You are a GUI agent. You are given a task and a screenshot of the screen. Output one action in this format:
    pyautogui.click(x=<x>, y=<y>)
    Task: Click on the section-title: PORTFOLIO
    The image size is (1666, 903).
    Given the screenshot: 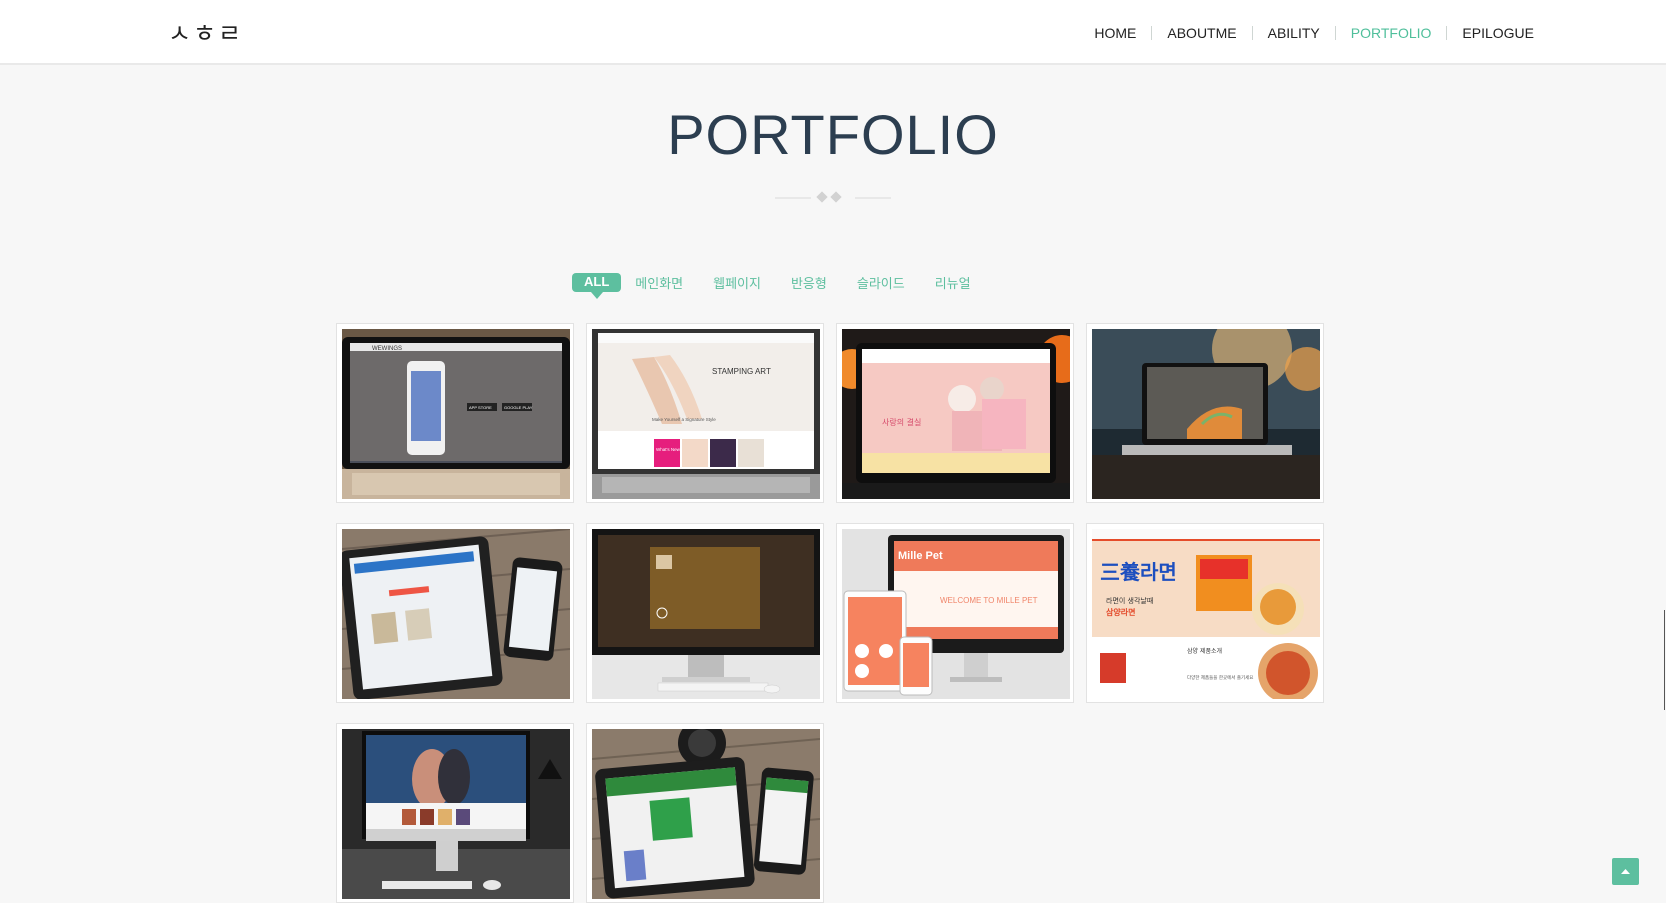 What is the action you would take?
    pyautogui.click(x=833, y=134)
    